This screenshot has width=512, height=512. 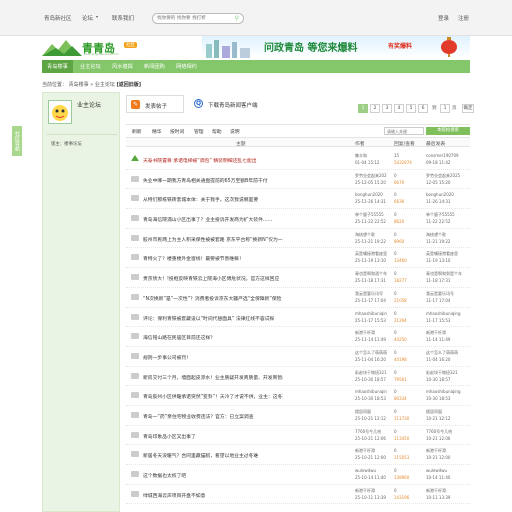 What do you see at coordinates (374, 450) in the screenshot?
I see `thread-author: 新港干杆滑` at bounding box center [374, 450].